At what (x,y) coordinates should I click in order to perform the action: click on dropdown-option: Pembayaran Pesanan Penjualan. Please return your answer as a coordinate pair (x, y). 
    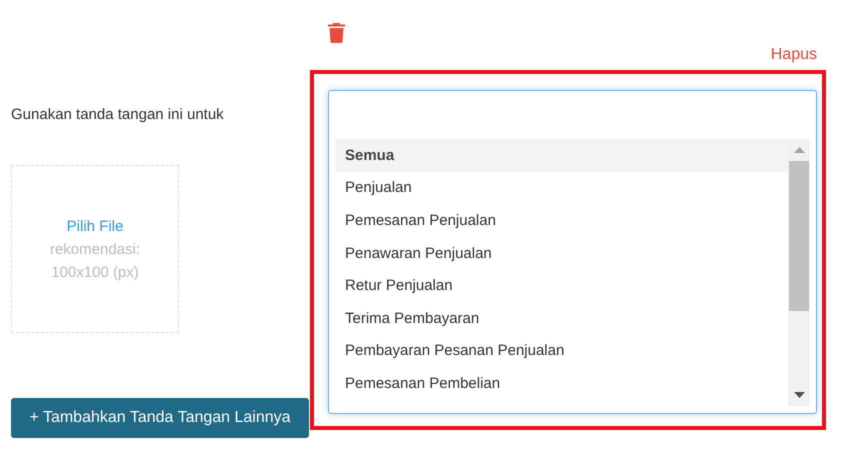
    Looking at the image, I should click on (561, 351).